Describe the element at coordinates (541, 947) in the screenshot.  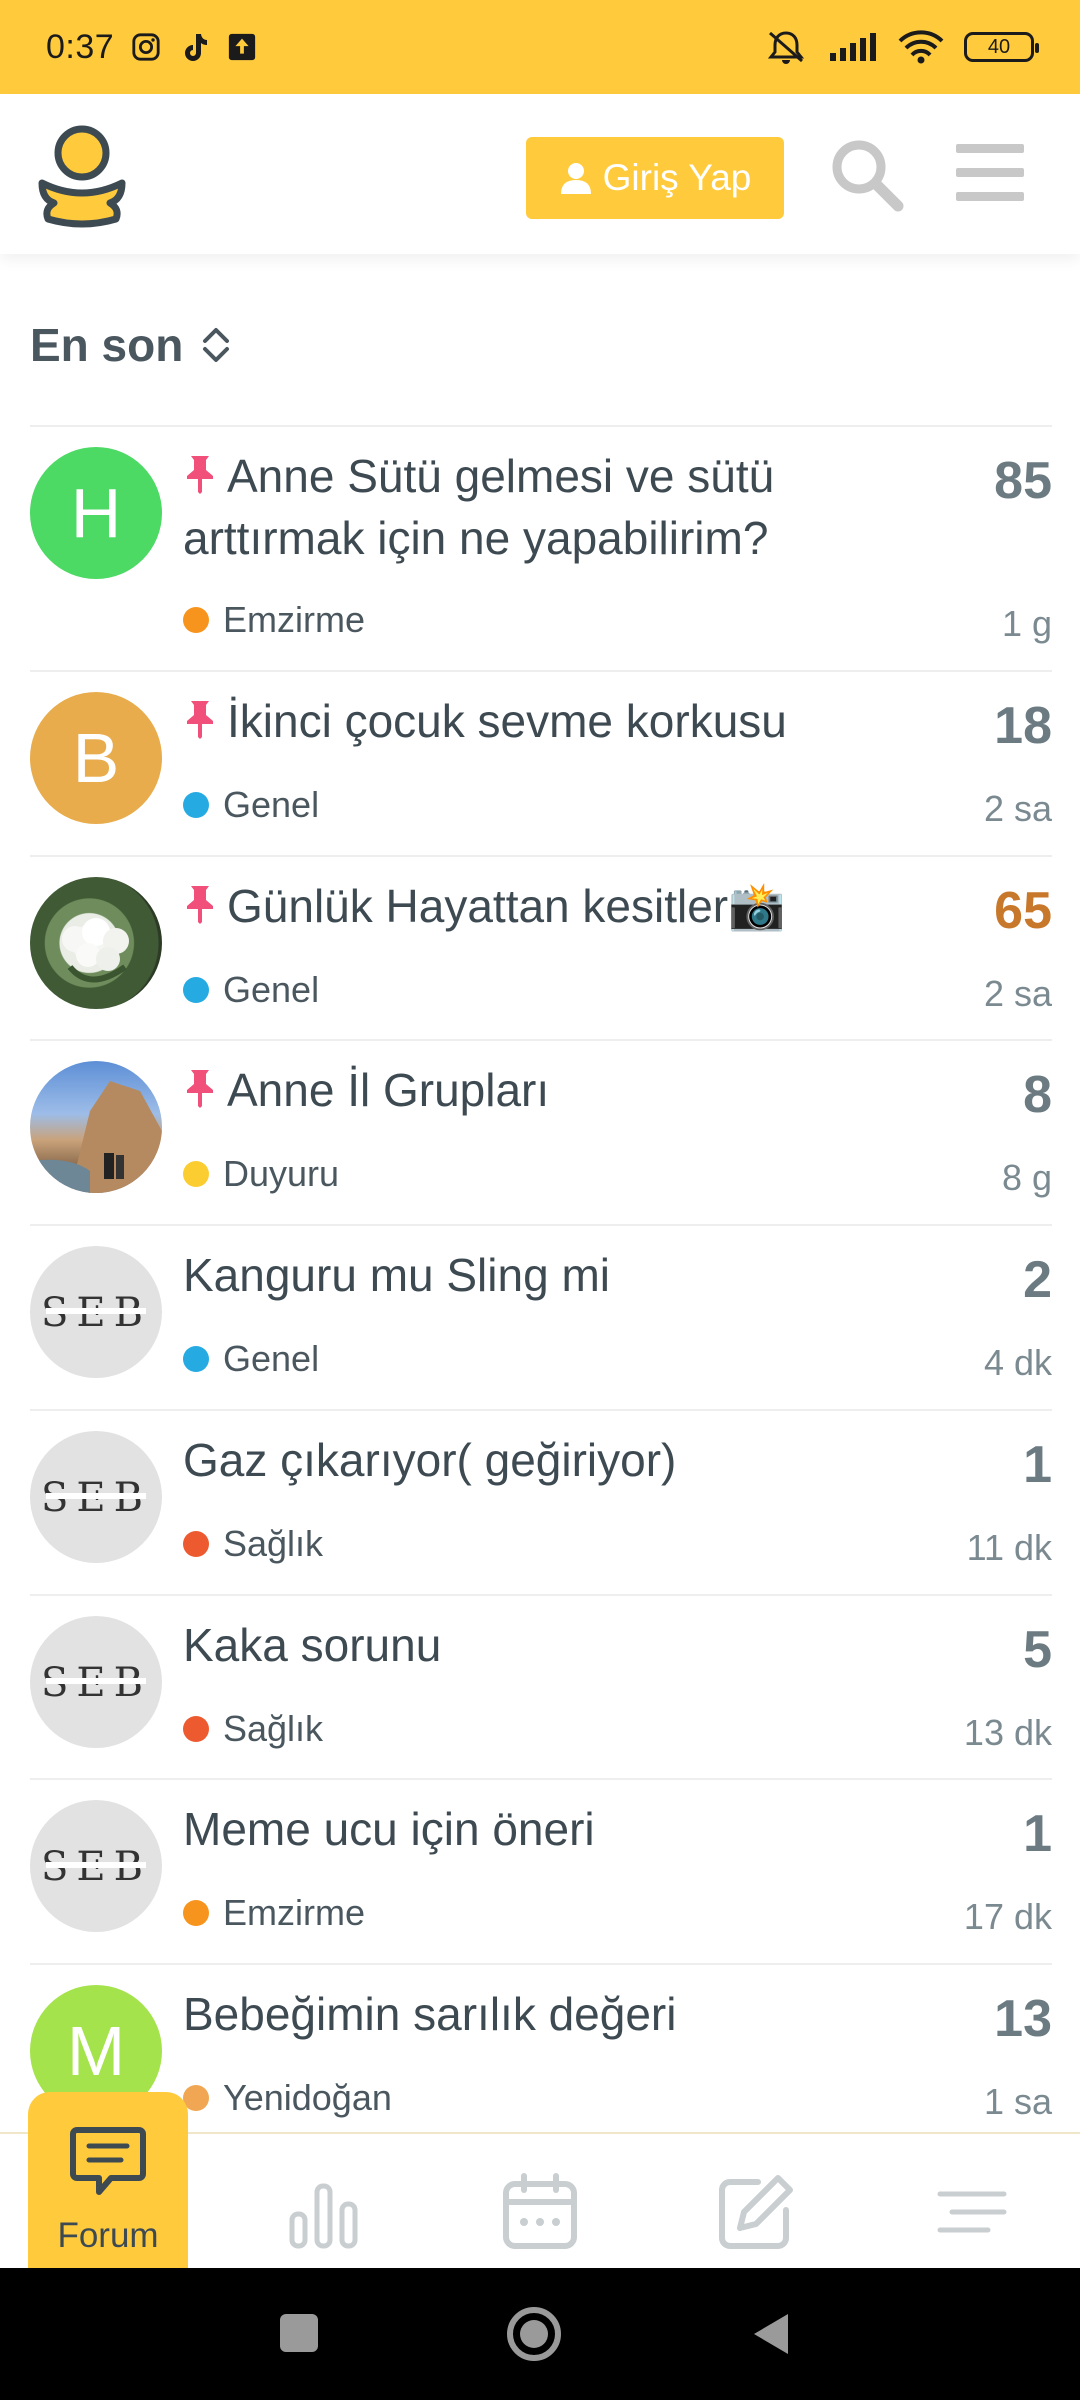
I see `topic-row: Günlük Hayattan kesitler📸 Genel 65 2 sa` at that location.